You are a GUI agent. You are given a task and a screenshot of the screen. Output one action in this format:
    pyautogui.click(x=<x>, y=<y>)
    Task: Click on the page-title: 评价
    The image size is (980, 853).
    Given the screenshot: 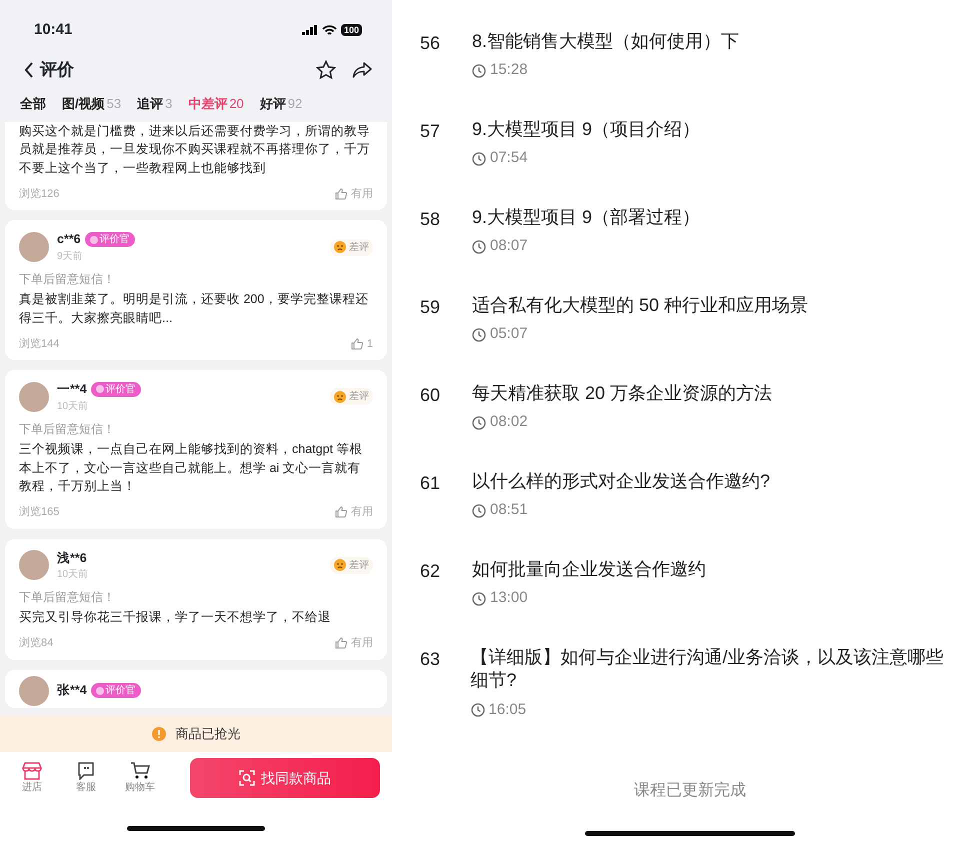 What is the action you would take?
    pyautogui.click(x=57, y=70)
    